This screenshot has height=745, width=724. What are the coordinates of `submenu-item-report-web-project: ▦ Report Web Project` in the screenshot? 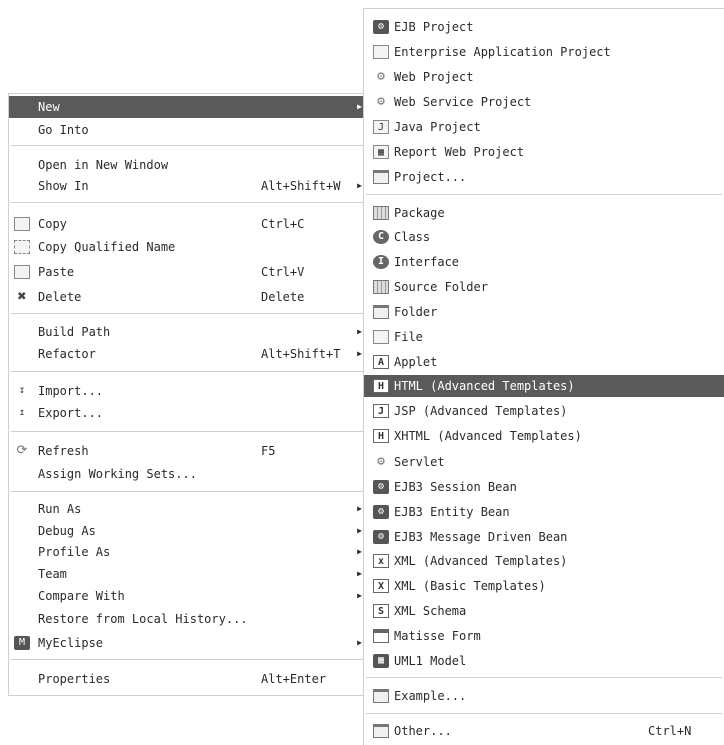 It's located at (544, 152).